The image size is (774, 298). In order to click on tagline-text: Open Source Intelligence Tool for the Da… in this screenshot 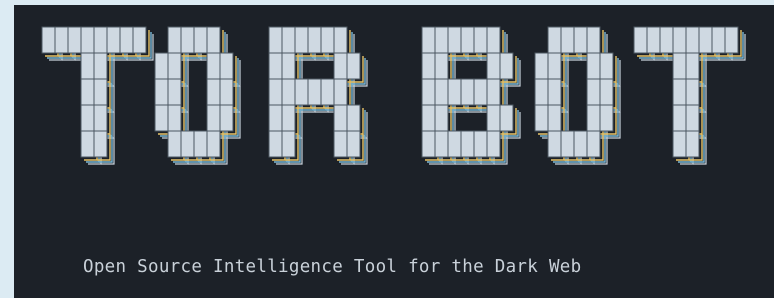, I will do `click(332, 267)`.